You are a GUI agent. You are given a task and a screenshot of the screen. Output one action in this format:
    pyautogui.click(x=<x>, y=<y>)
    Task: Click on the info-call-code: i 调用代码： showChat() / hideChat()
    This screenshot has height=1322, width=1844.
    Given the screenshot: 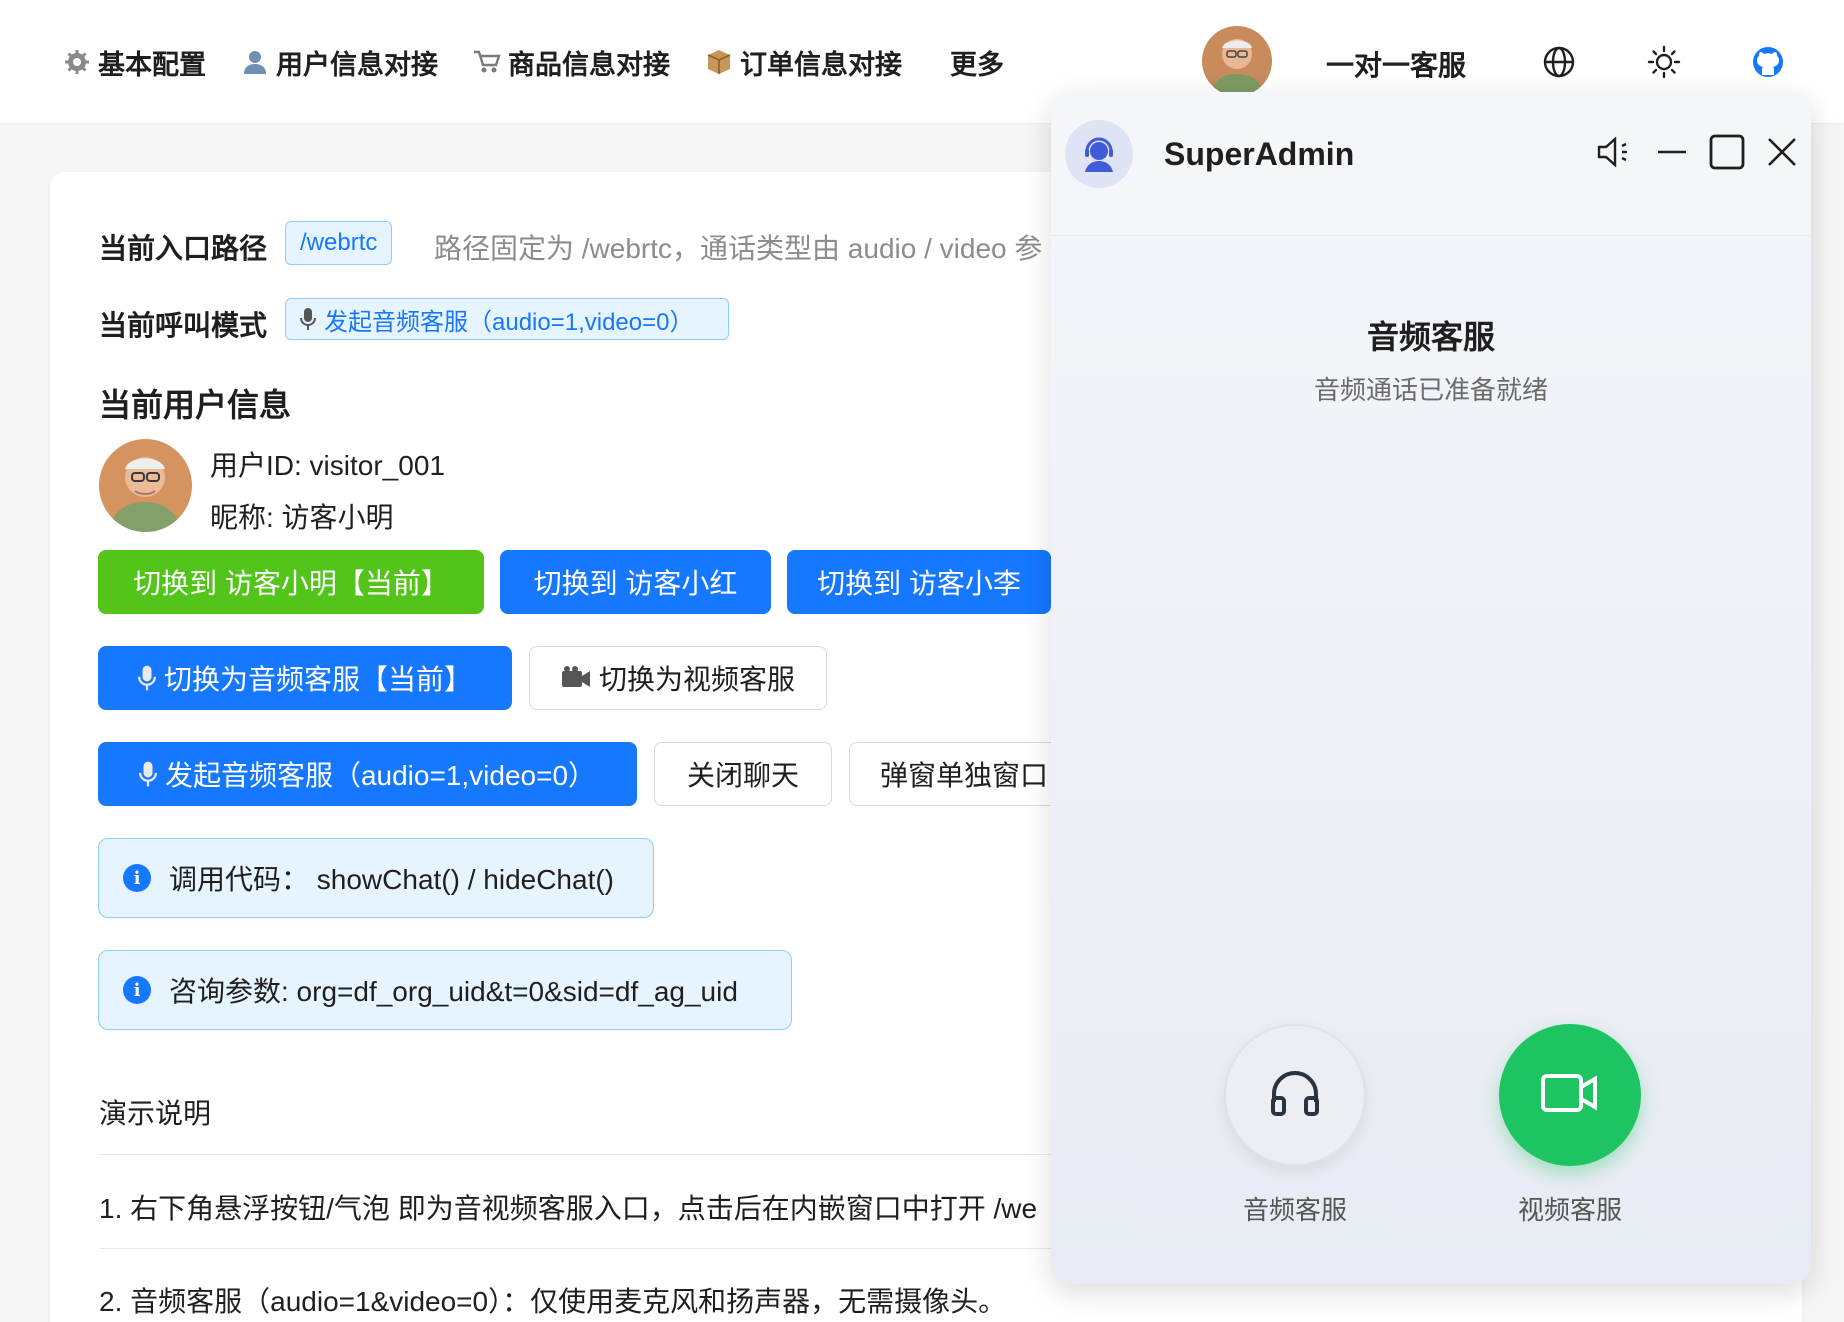 What is the action you would take?
    pyautogui.click(x=376, y=878)
    